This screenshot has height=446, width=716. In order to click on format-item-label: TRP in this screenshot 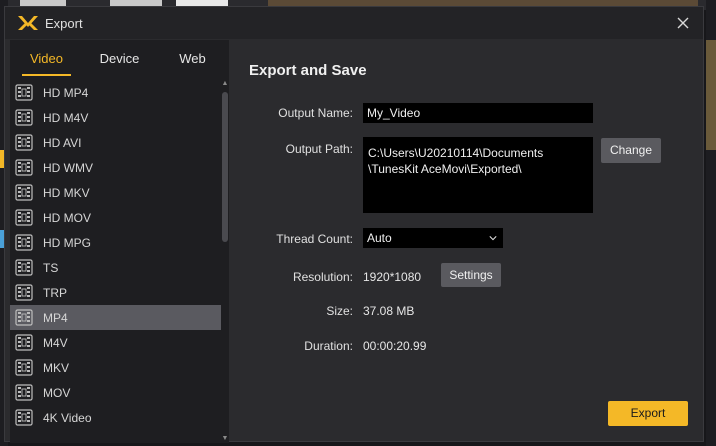, I will do `click(55, 292)`.